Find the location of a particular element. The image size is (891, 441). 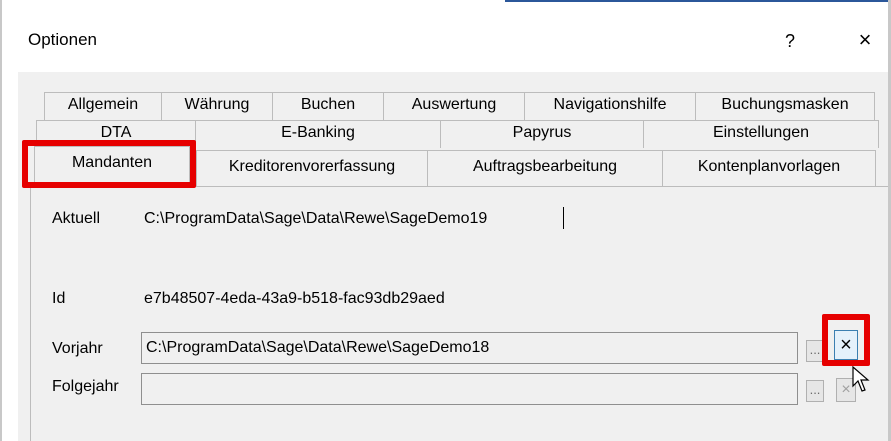

tab-e-banking: E-Banking is located at coordinates (318, 134).